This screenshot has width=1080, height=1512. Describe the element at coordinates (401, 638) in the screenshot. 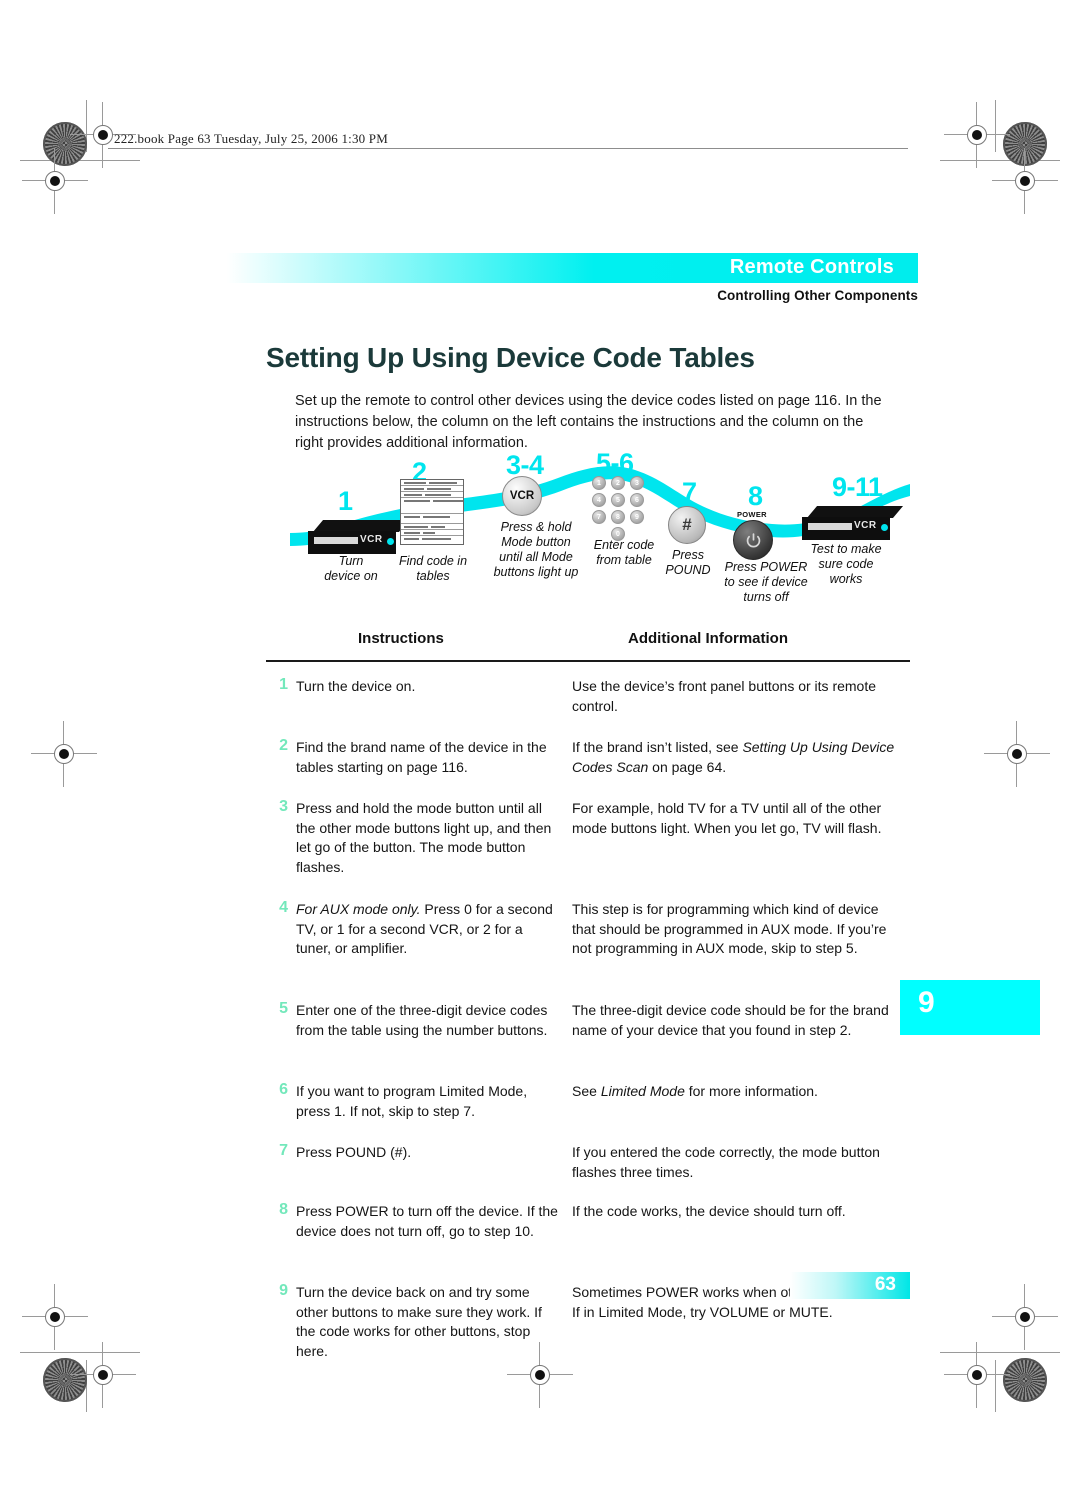

I see `column-header-instructions: Instructions` at that location.